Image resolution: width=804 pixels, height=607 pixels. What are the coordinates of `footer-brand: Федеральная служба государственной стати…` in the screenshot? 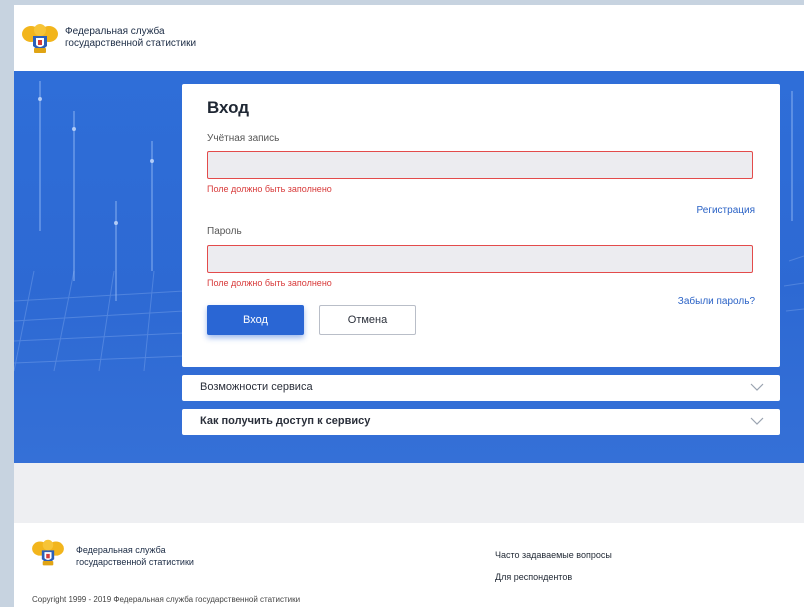 It's located at (135, 556).